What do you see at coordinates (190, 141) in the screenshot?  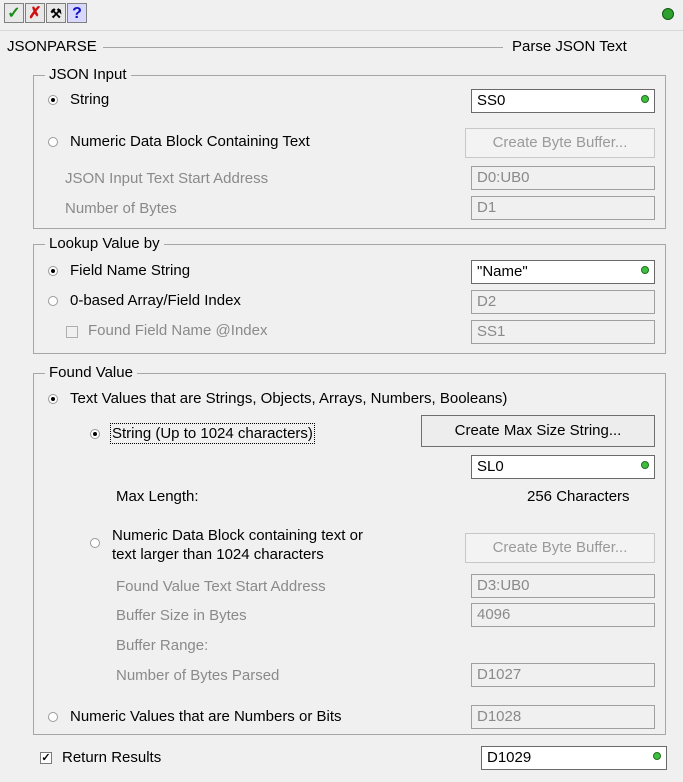 I see `input-numeric-label: Numeric Data Block Containing Text` at bounding box center [190, 141].